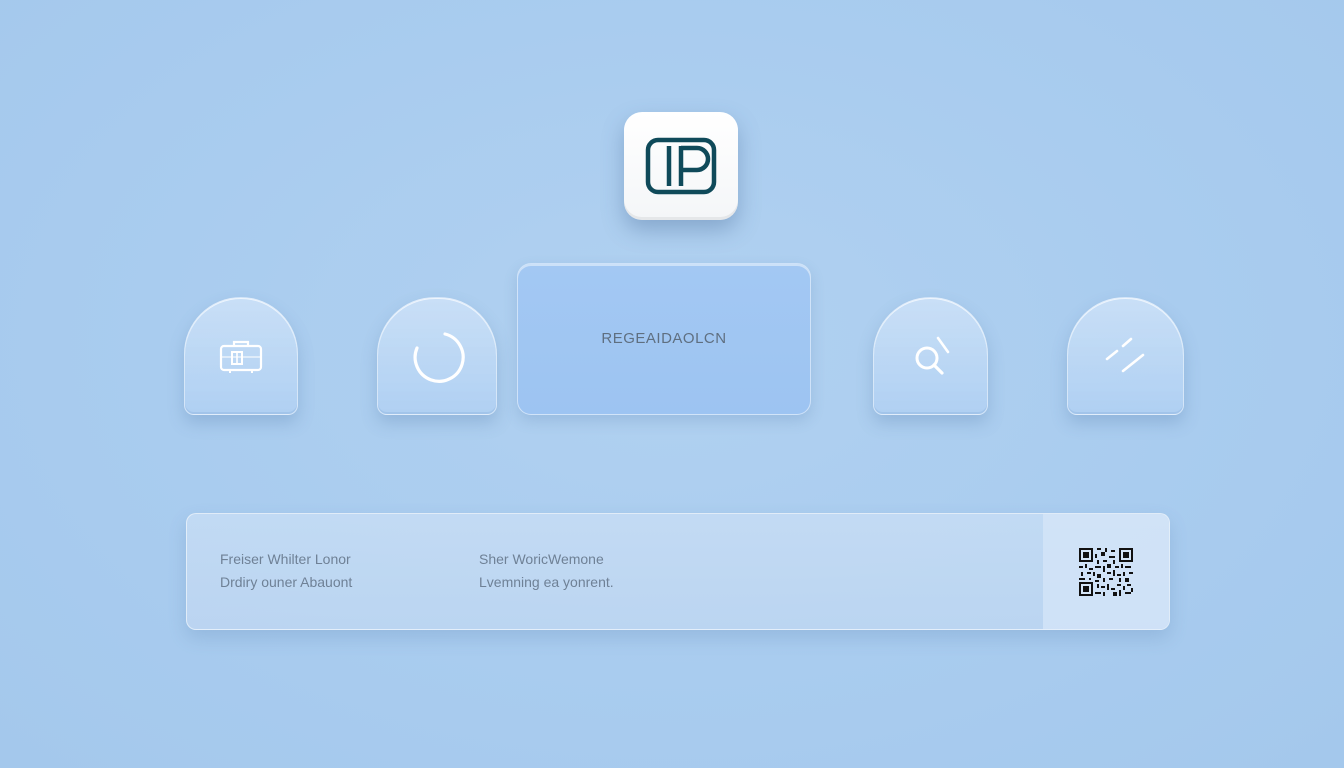 The height and width of the screenshot is (768, 1344). I want to click on info-line: Lvemning ea yonrent., so click(546, 582).